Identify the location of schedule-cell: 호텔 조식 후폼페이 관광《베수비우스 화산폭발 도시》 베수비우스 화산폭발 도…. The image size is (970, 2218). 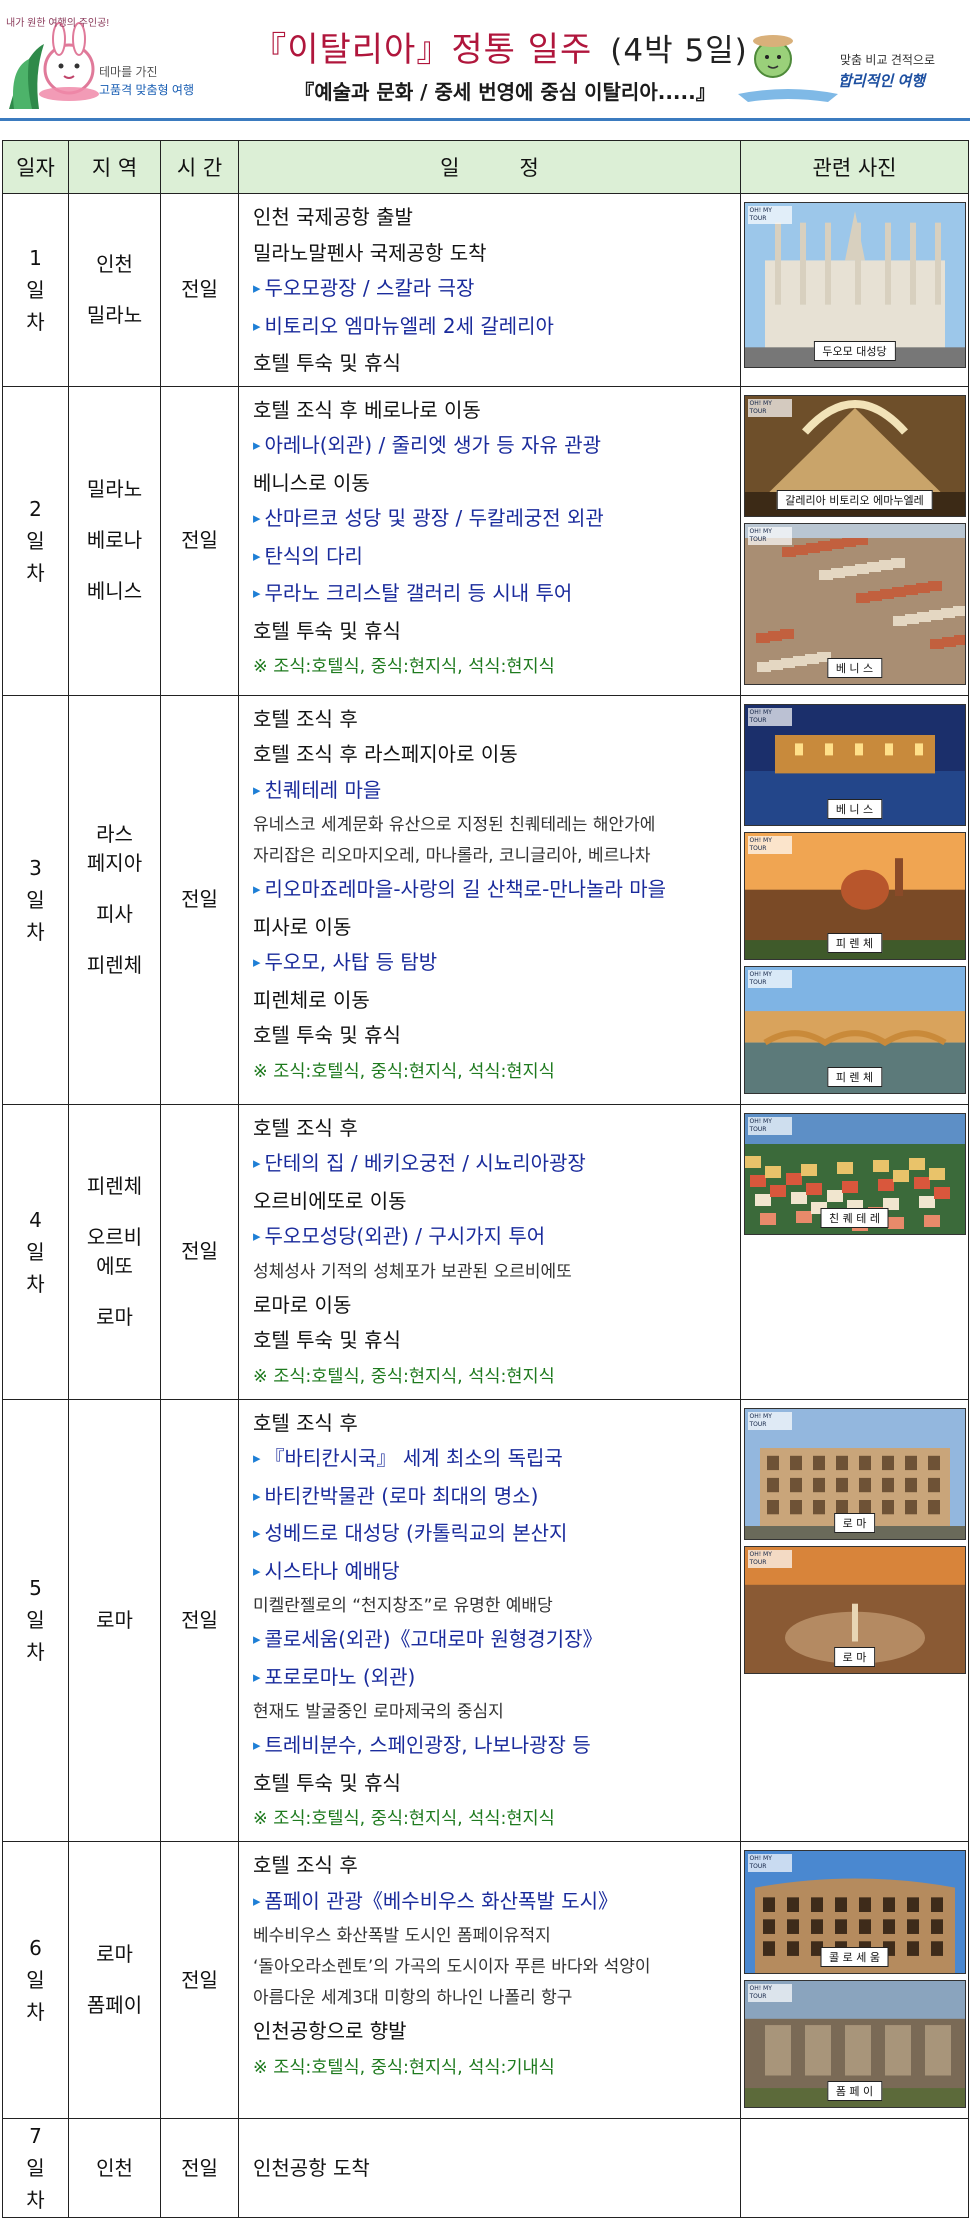
(489, 1980).